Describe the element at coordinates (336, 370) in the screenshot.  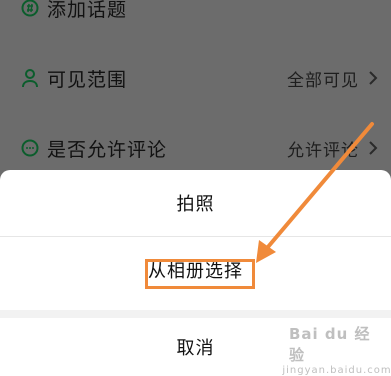
I see `watermark-sub: jingyan.baidu.com` at that location.